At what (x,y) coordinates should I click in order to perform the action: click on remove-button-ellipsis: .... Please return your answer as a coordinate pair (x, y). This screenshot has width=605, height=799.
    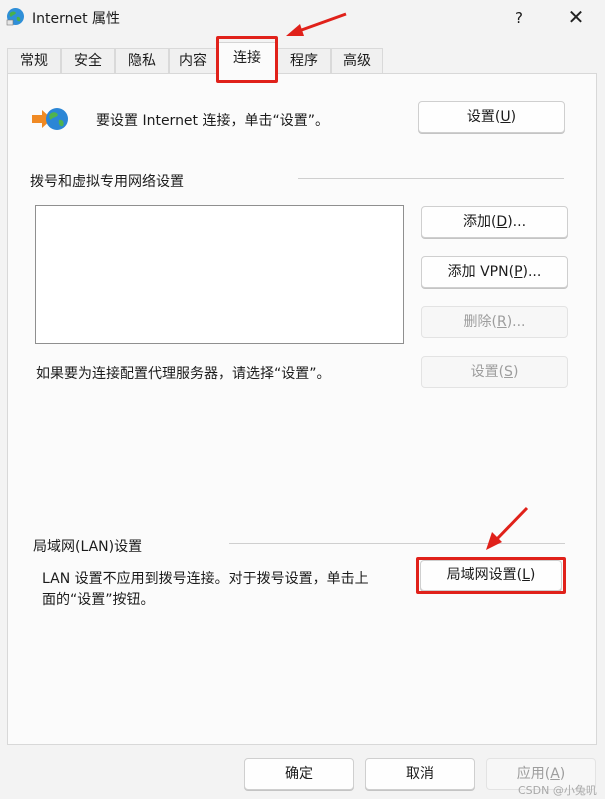
    Looking at the image, I should click on (519, 322).